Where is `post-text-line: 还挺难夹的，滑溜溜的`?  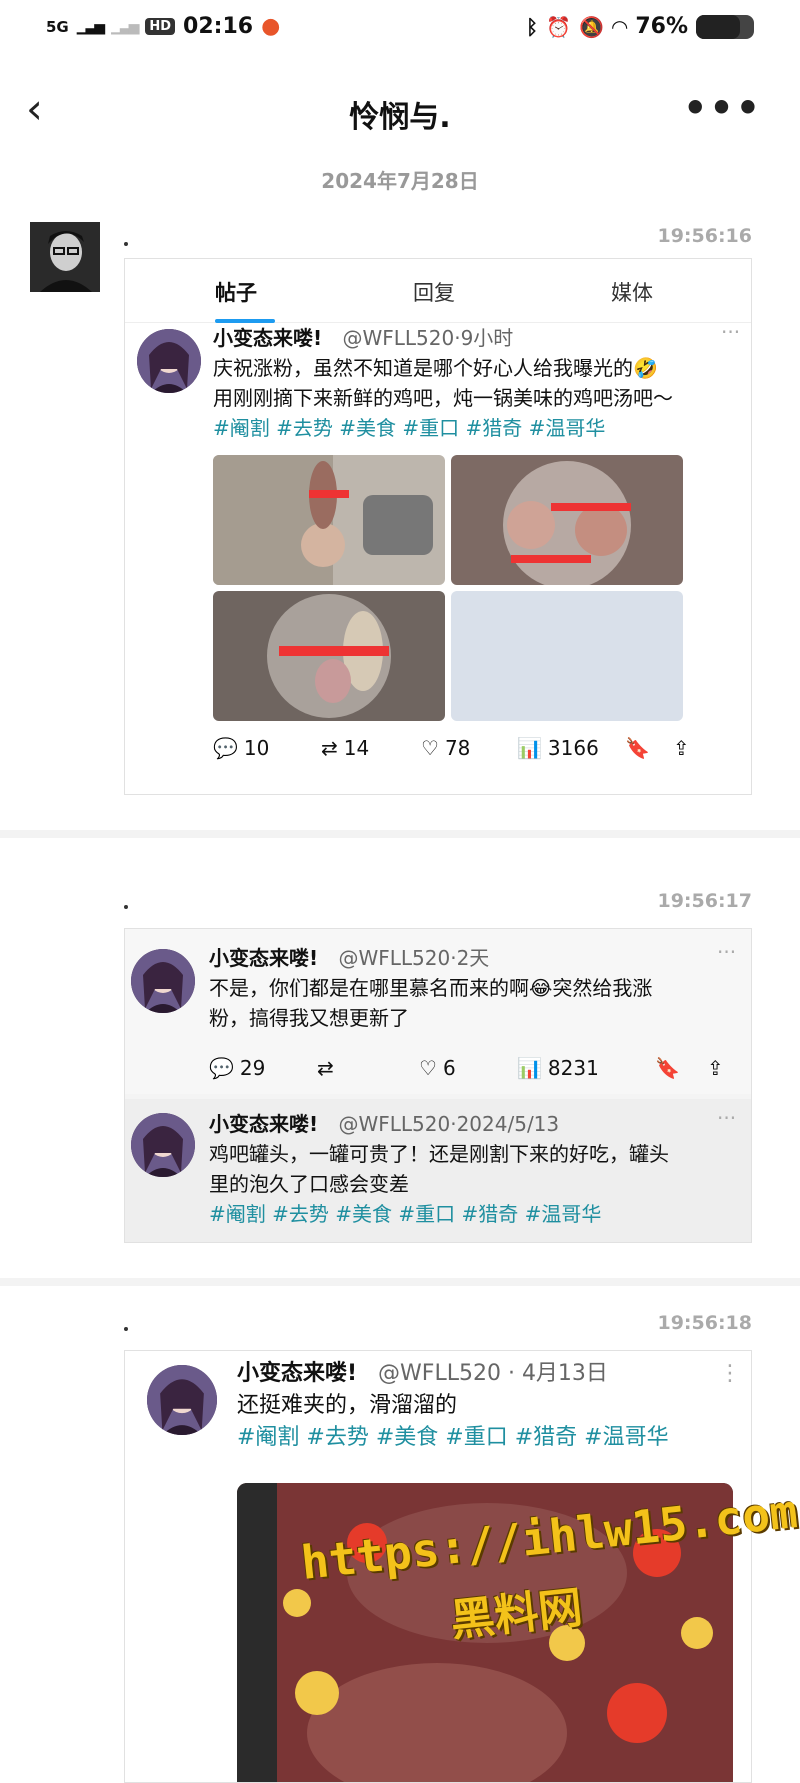 post-text-line: 还挺难夹的，滑溜溜的 is located at coordinates (347, 1405).